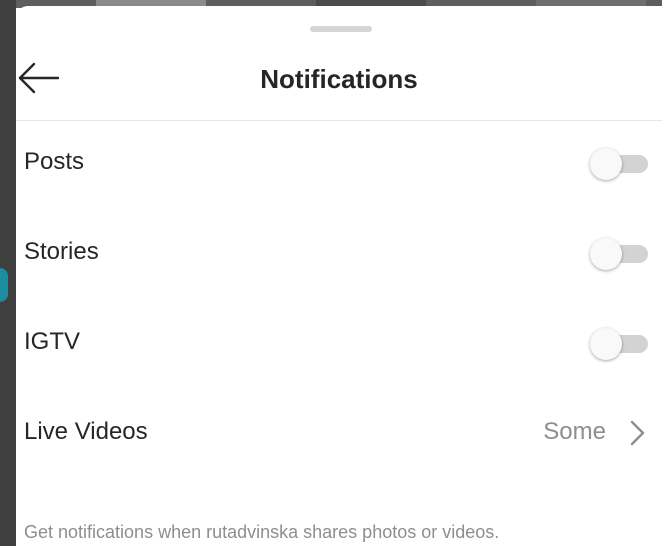 The image size is (662, 546). Describe the element at coordinates (4, 285) in the screenshot. I see `edge-indicator` at that location.